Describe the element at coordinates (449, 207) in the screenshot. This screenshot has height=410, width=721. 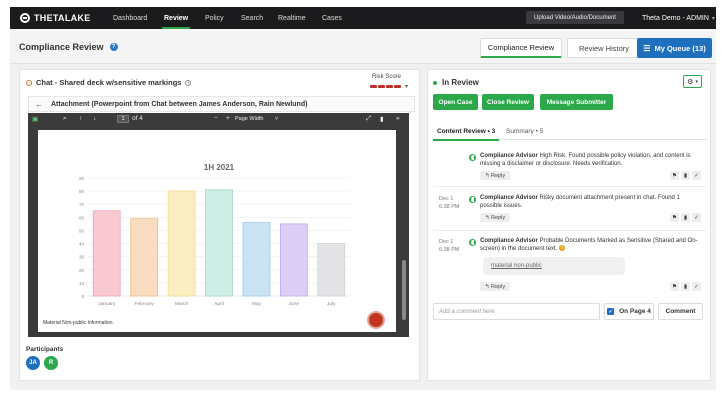
I see `comment-time: 6:38 PM` at that location.